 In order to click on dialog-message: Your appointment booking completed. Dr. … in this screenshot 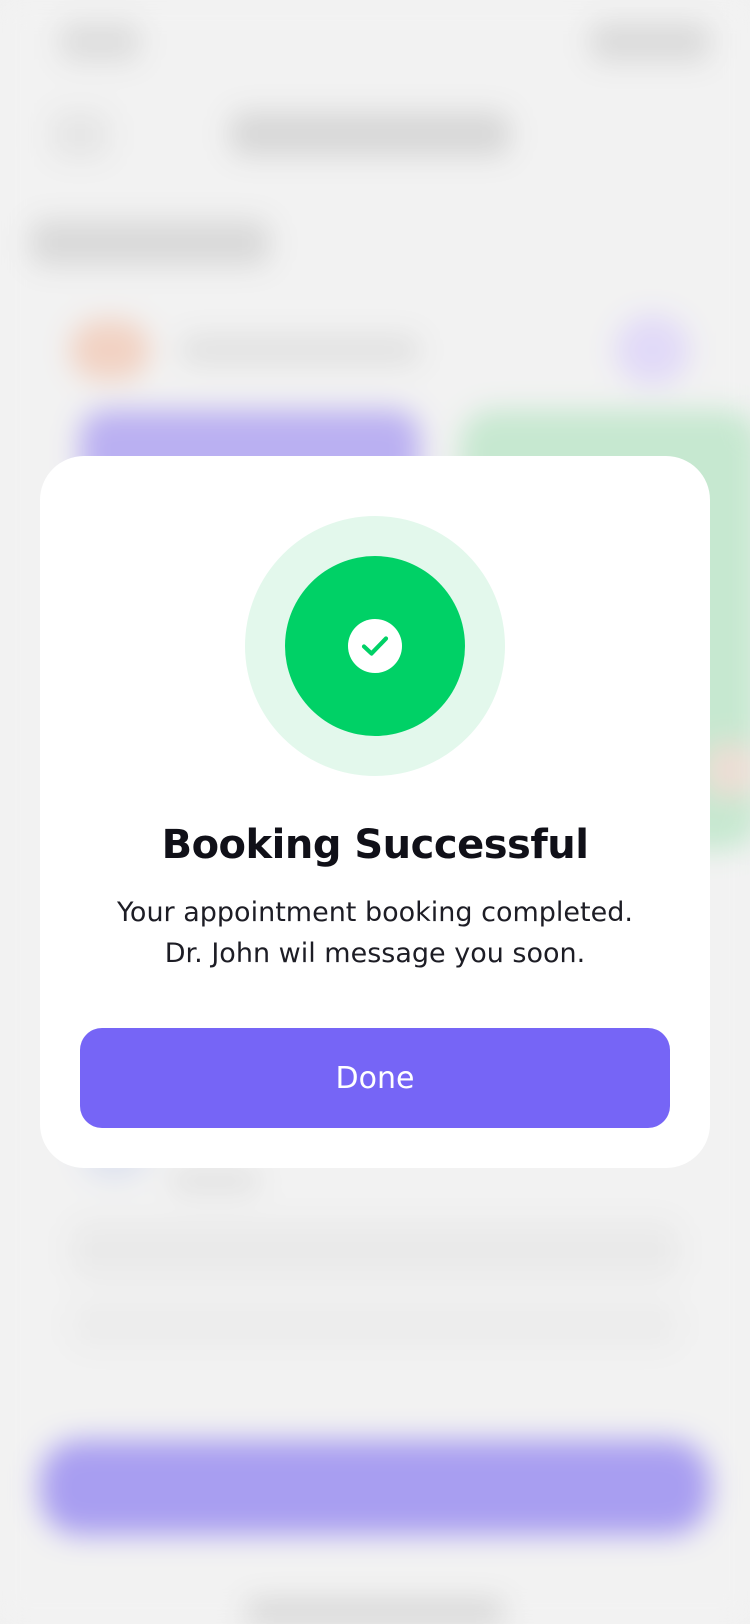, I will do `click(375, 933)`.